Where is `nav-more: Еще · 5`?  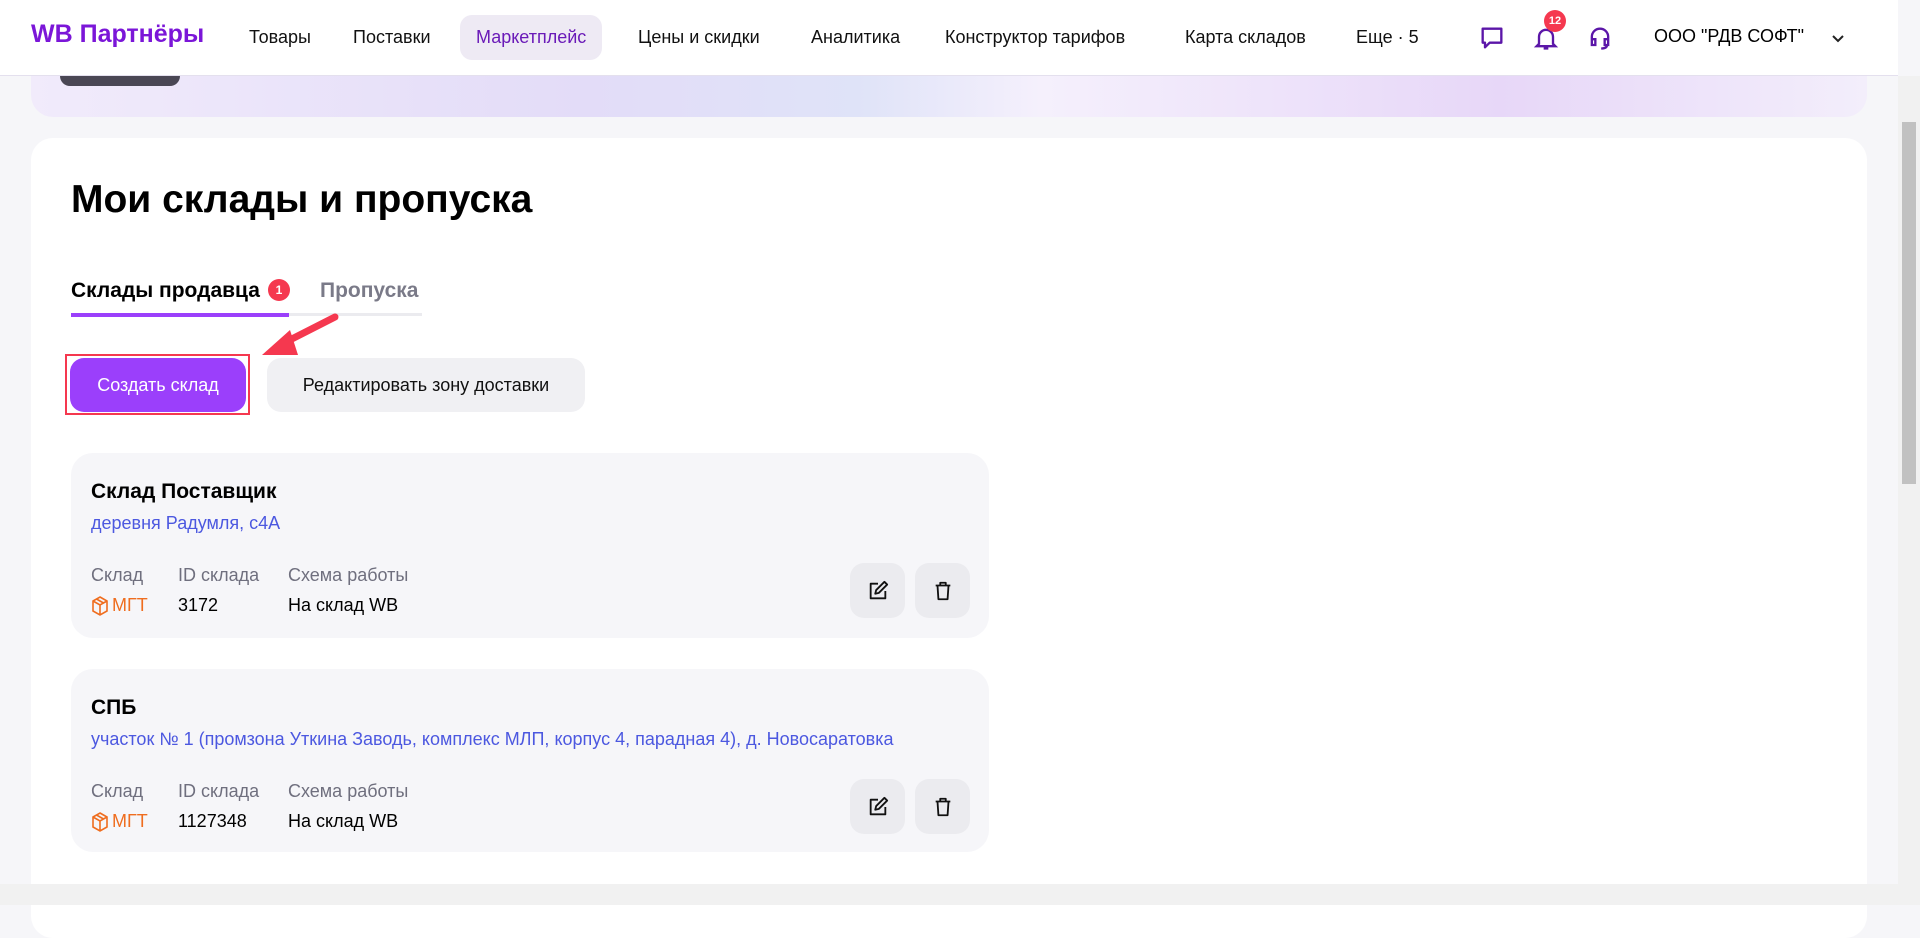
nav-more: Еще · 5 is located at coordinates (1387, 37).